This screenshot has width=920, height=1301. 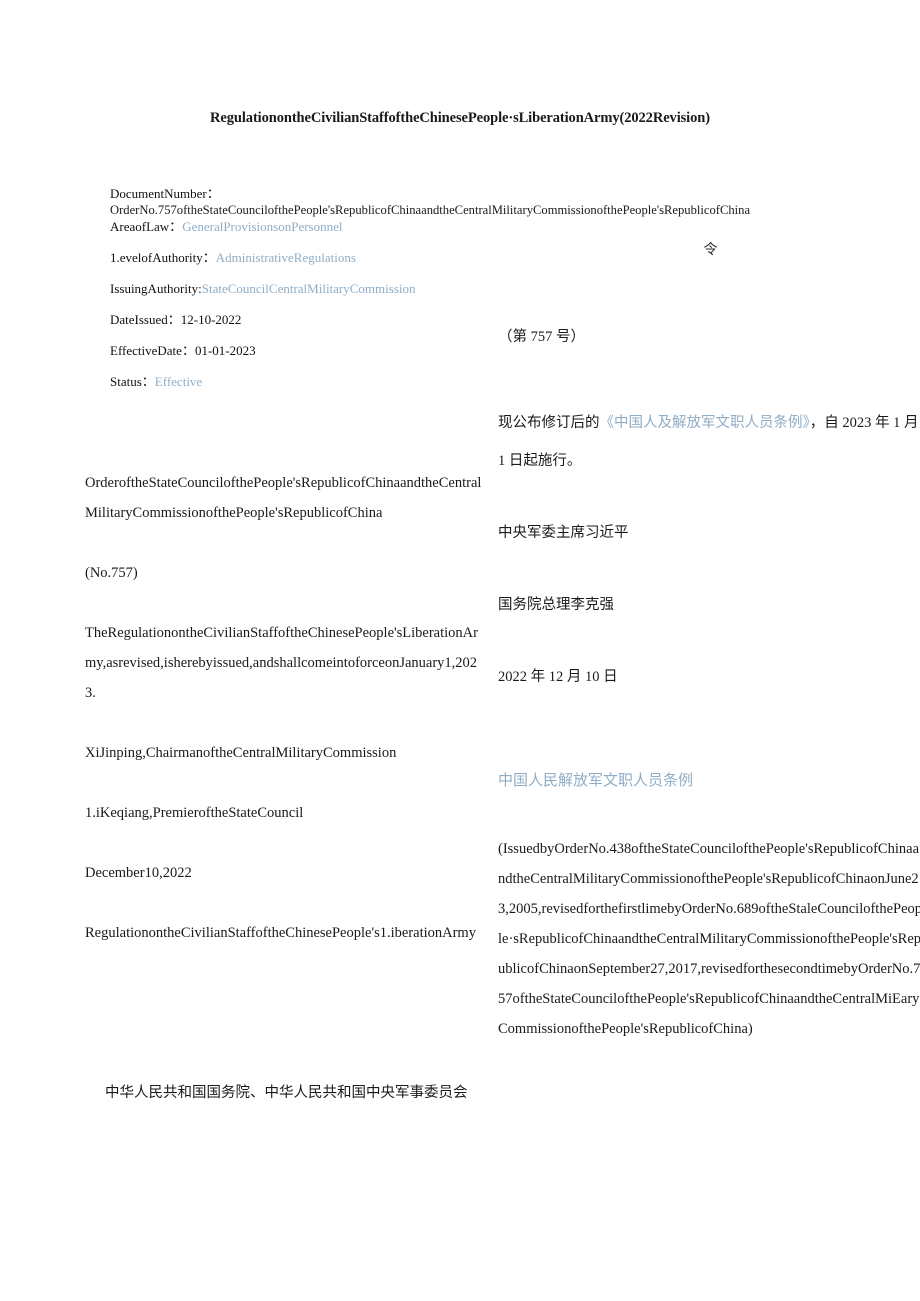 What do you see at coordinates (541, 337) in the screenshot?
I see `order-number-cn: （第 757 号）` at bounding box center [541, 337].